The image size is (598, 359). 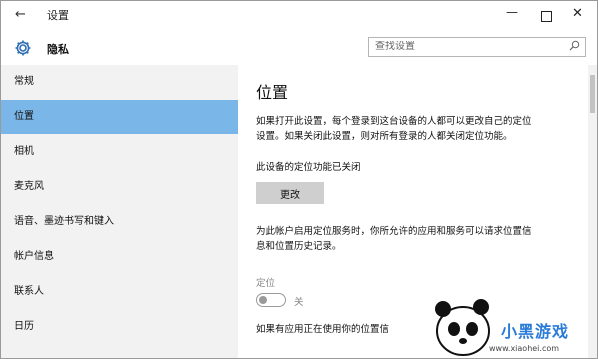 What do you see at coordinates (271, 300) in the screenshot?
I see `location-toggle` at bounding box center [271, 300].